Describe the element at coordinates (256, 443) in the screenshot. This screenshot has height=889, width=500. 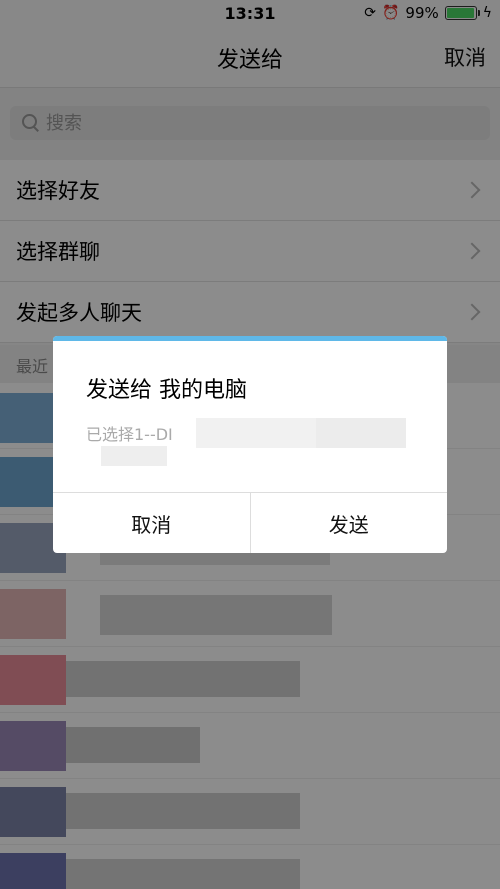
I see `dialog-description: 已选择1--DI` at that location.